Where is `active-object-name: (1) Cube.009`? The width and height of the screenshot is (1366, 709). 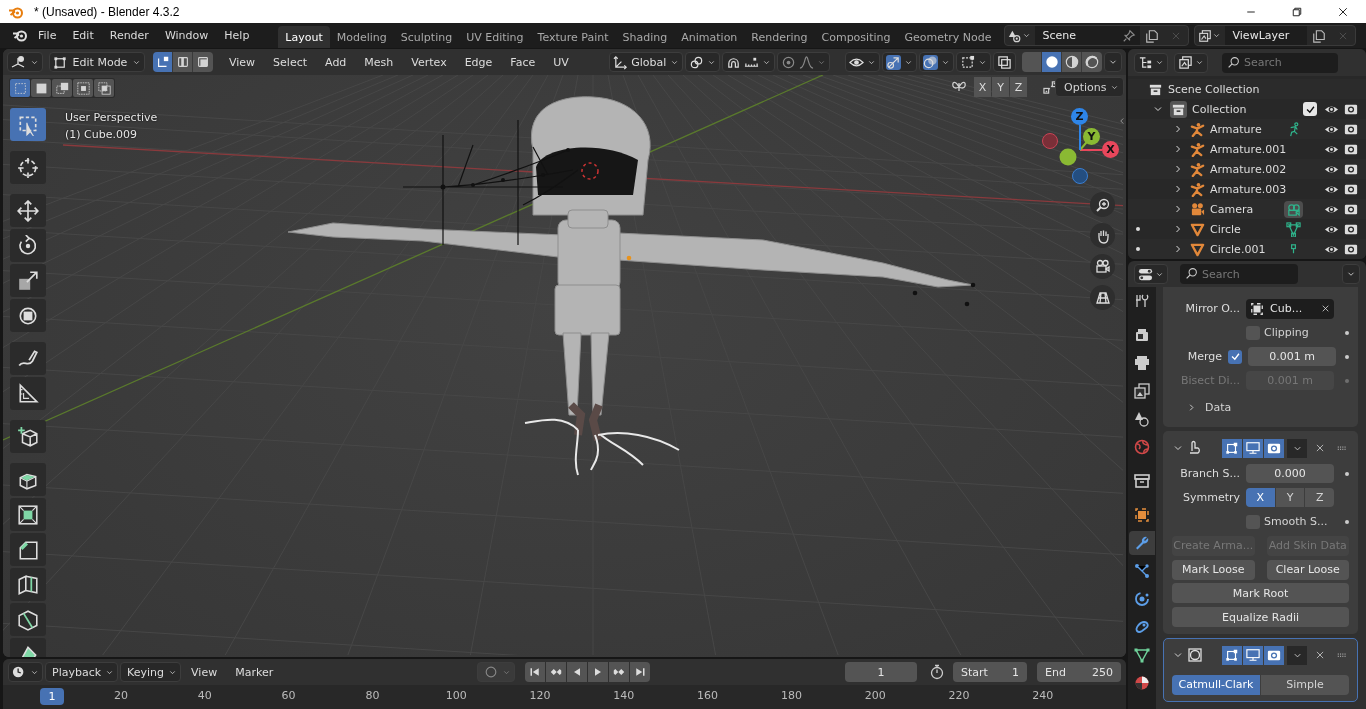
active-object-name: (1) Cube.009 is located at coordinates (101, 135).